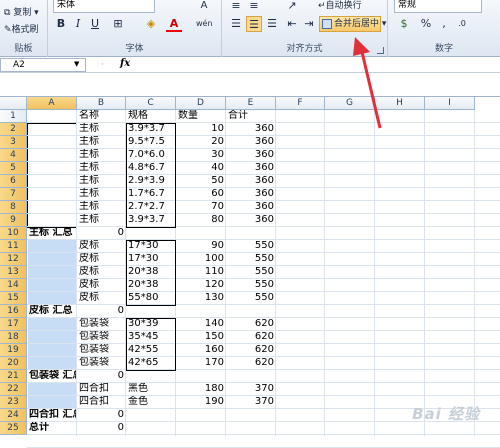 This screenshot has width=500, height=448. Describe the element at coordinates (76, 64) in the screenshot. I see `name-box-dropdown-icon: ▼` at that location.